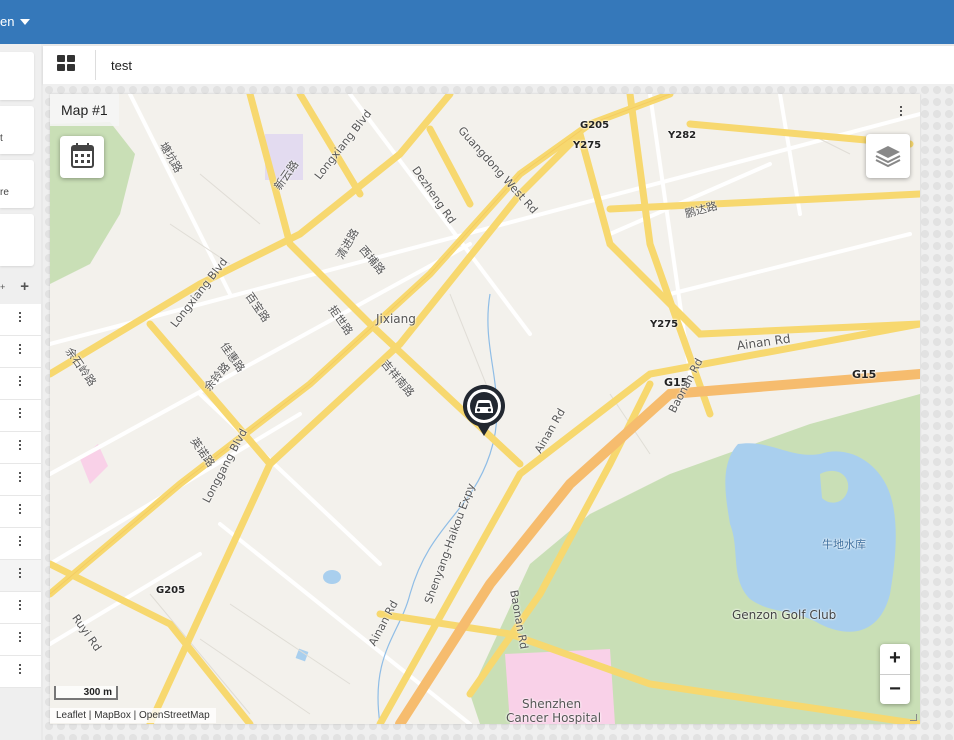  Describe the element at coordinates (895, 659) in the screenshot. I see `zoom-in-button: +` at that location.